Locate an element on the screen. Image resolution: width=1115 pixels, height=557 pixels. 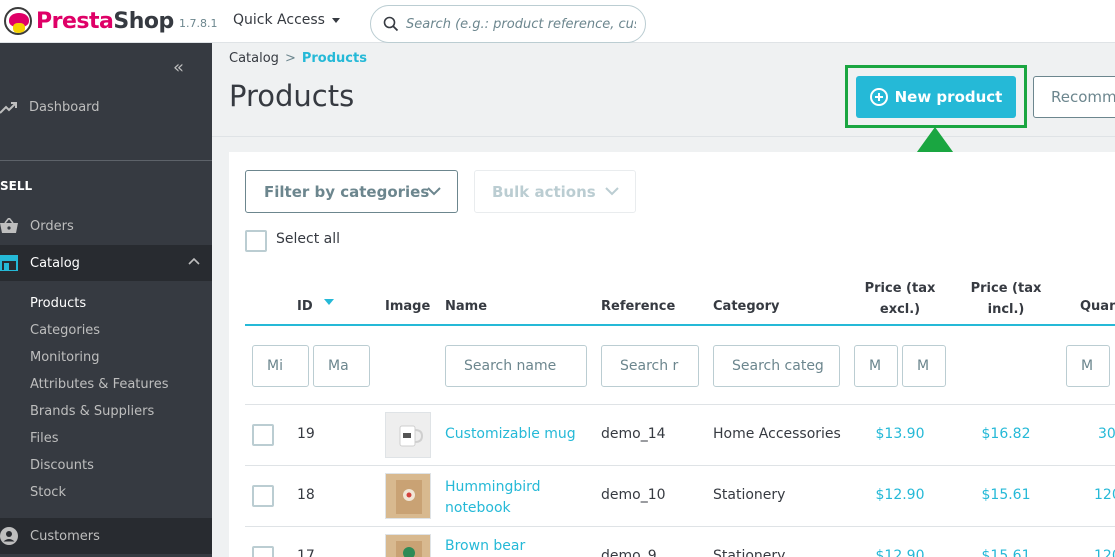
row-price-excl: $13.90 is located at coordinates (900, 434).